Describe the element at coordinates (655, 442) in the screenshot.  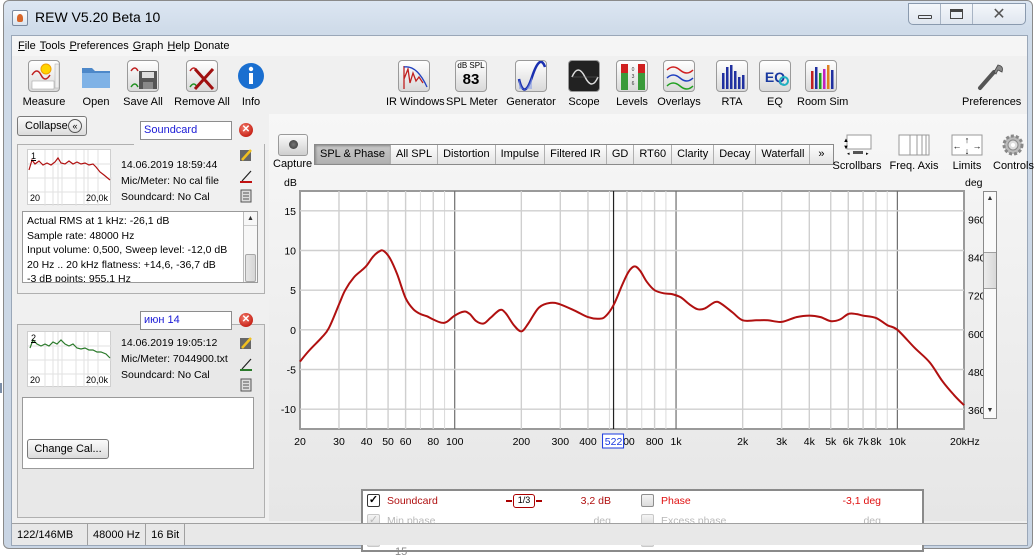
I see `x-tick-label: 800` at that location.